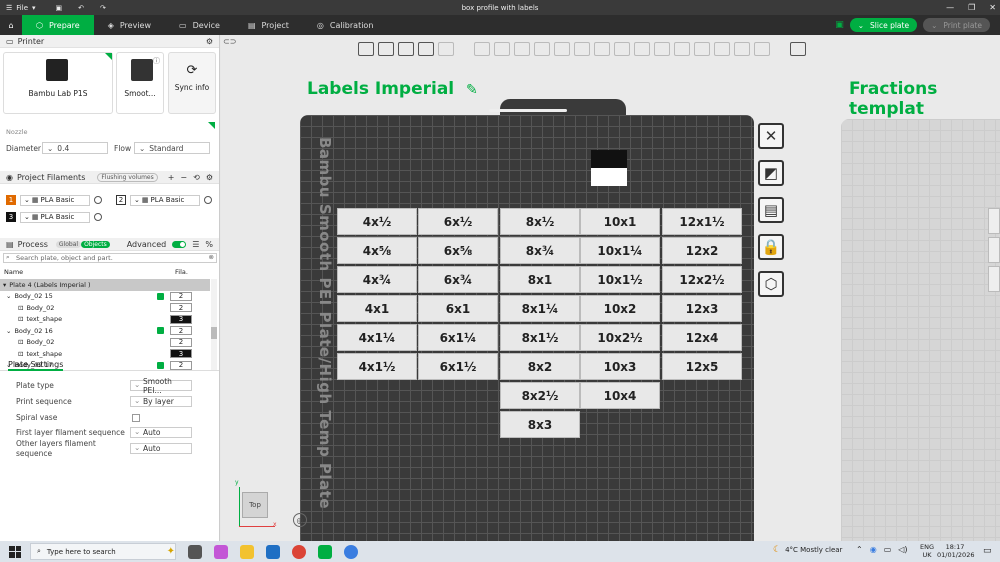 This screenshot has width=1000, height=562. Describe the element at coordinates (702, 337) in the screenshot. I see `label-object: 12x4` at that location.